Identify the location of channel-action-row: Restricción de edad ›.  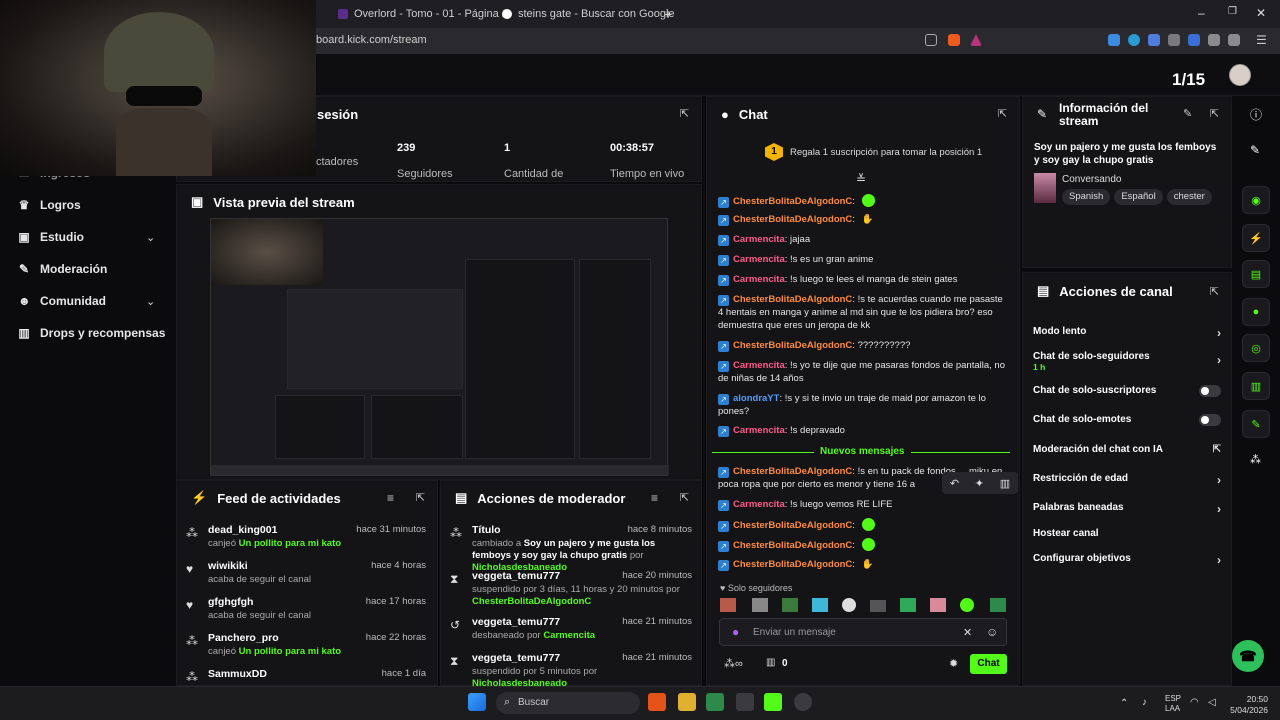
(1127, 480).